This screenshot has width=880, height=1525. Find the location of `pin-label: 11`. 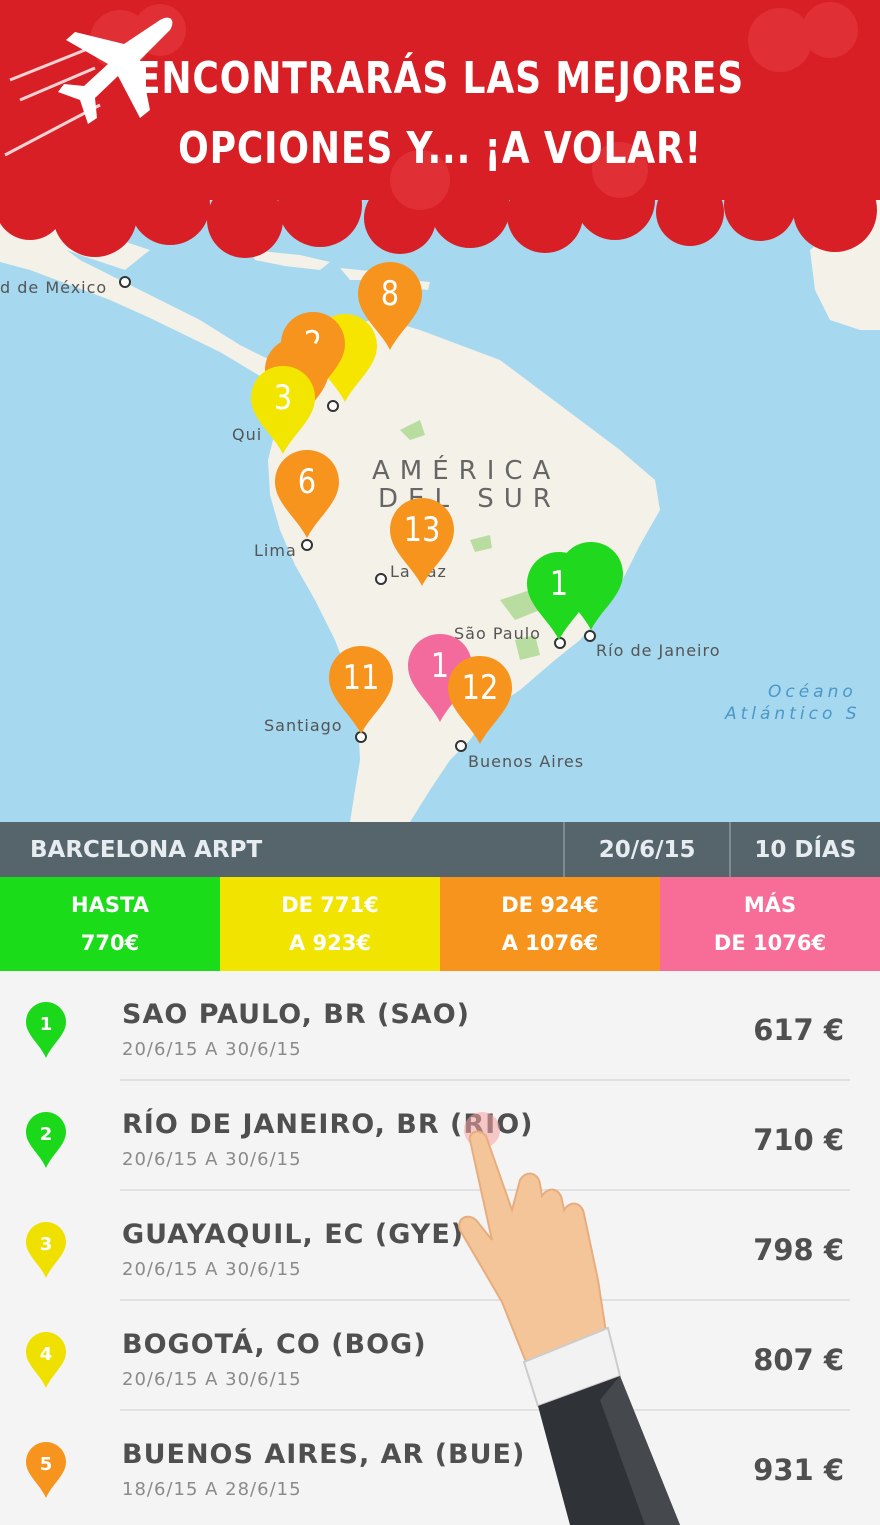

pin-label: 11 is located at coordinates (361, 678).